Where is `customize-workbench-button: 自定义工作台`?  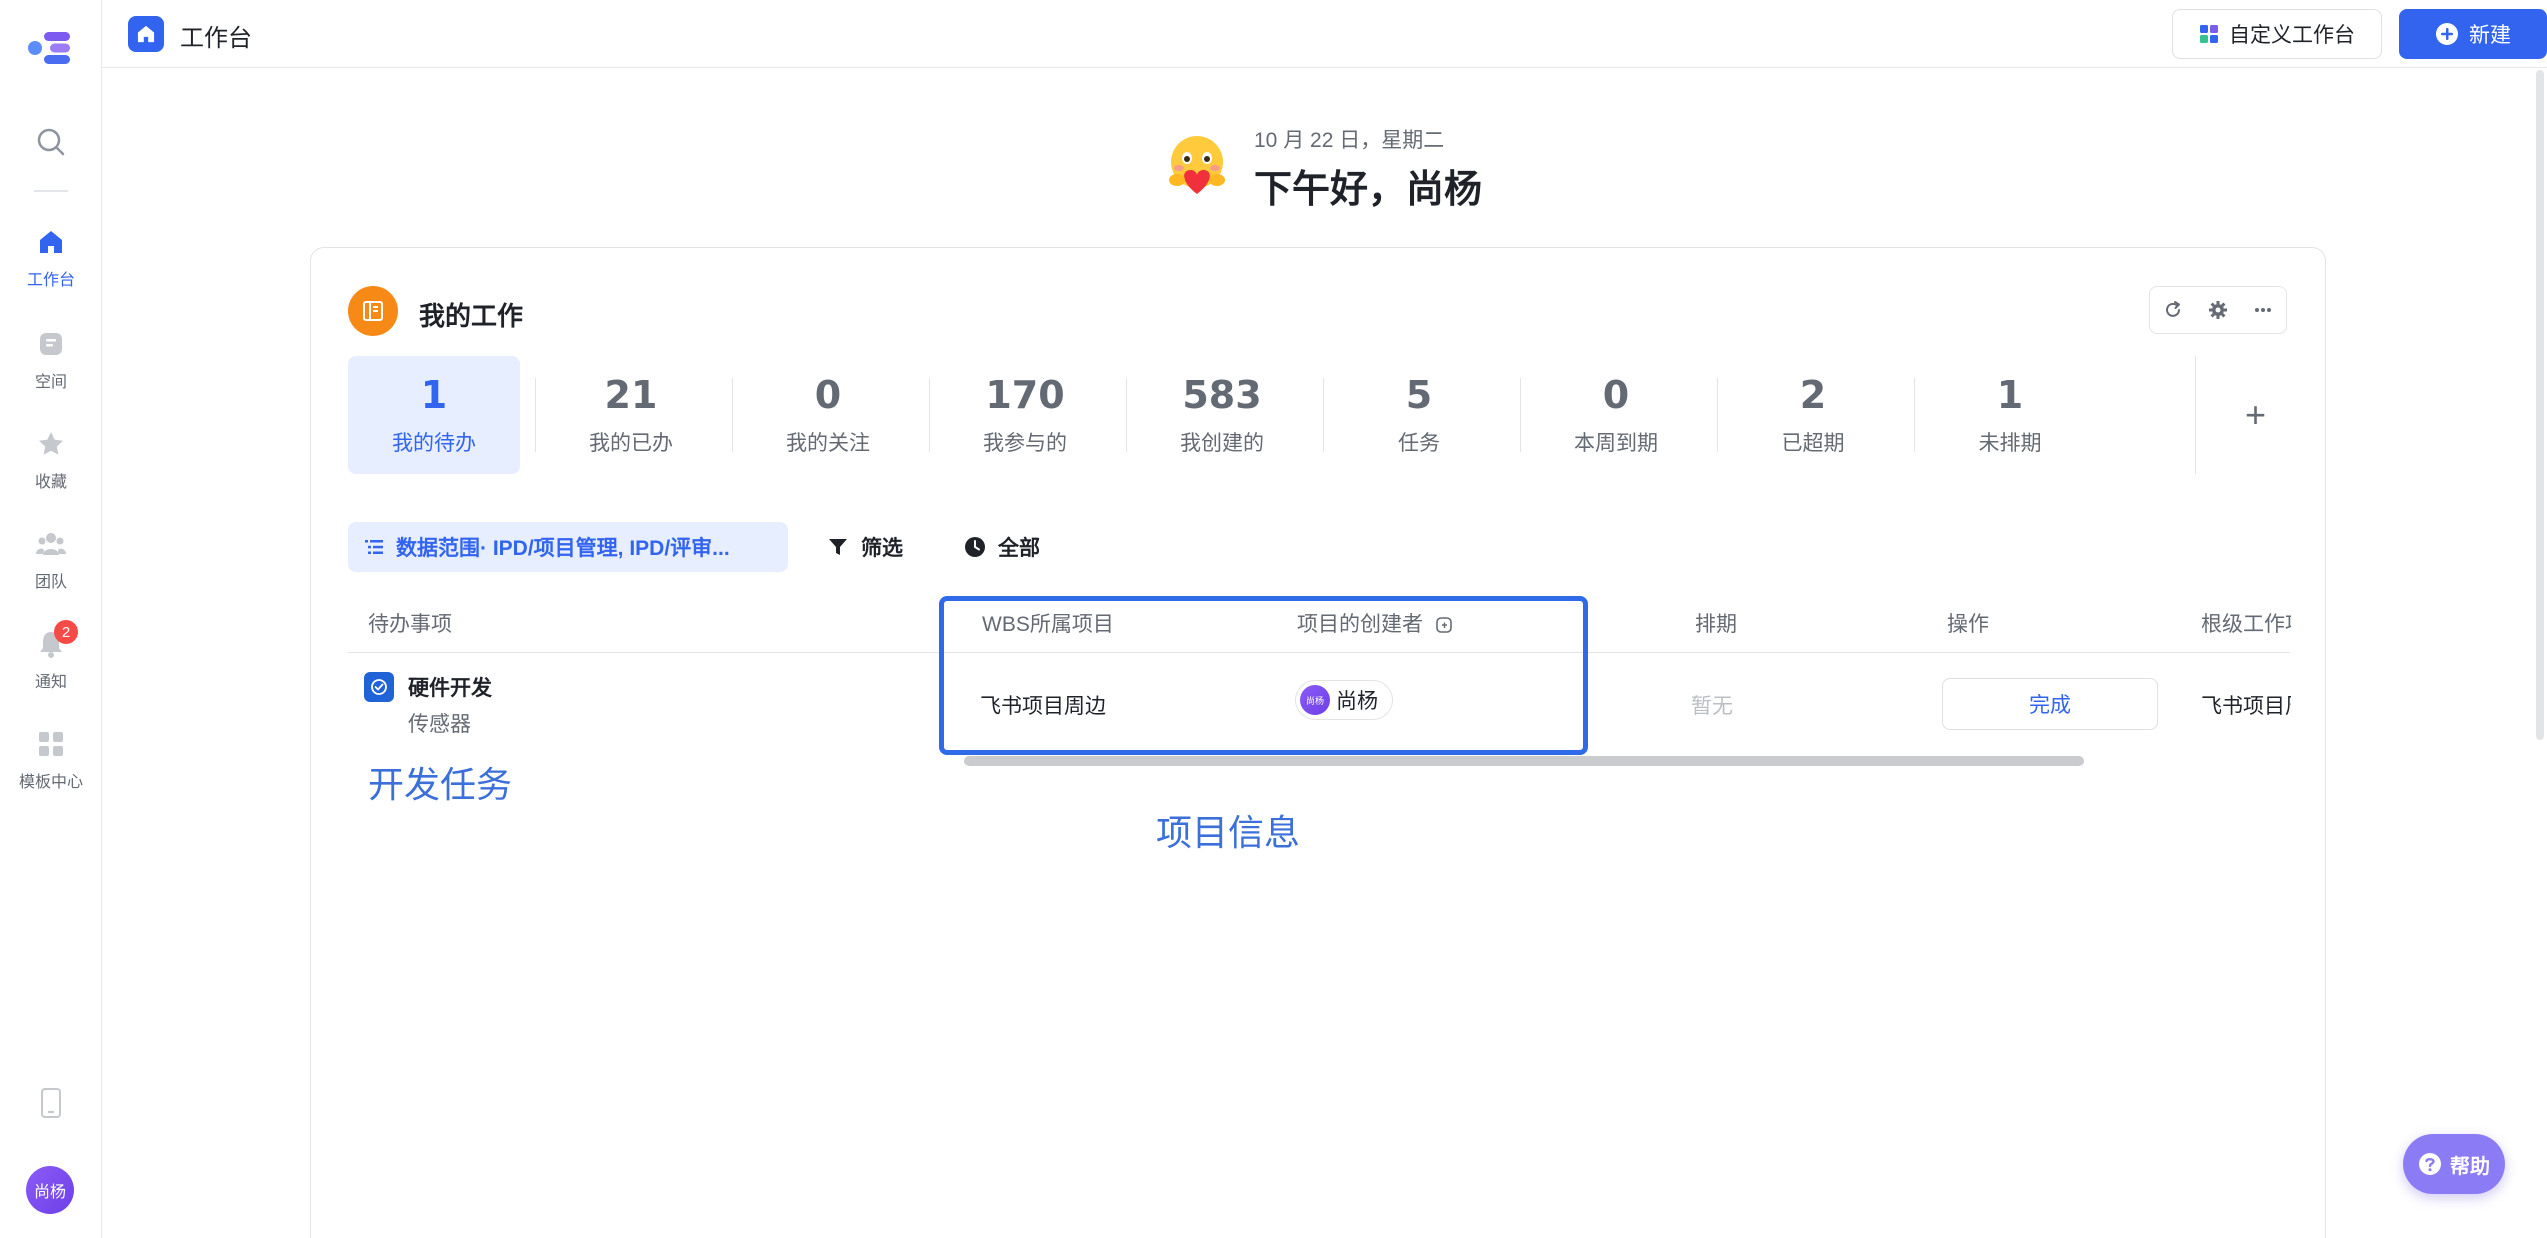 customize-workbench-button: 自定义工作台 is located at coordinates (2277, 34).